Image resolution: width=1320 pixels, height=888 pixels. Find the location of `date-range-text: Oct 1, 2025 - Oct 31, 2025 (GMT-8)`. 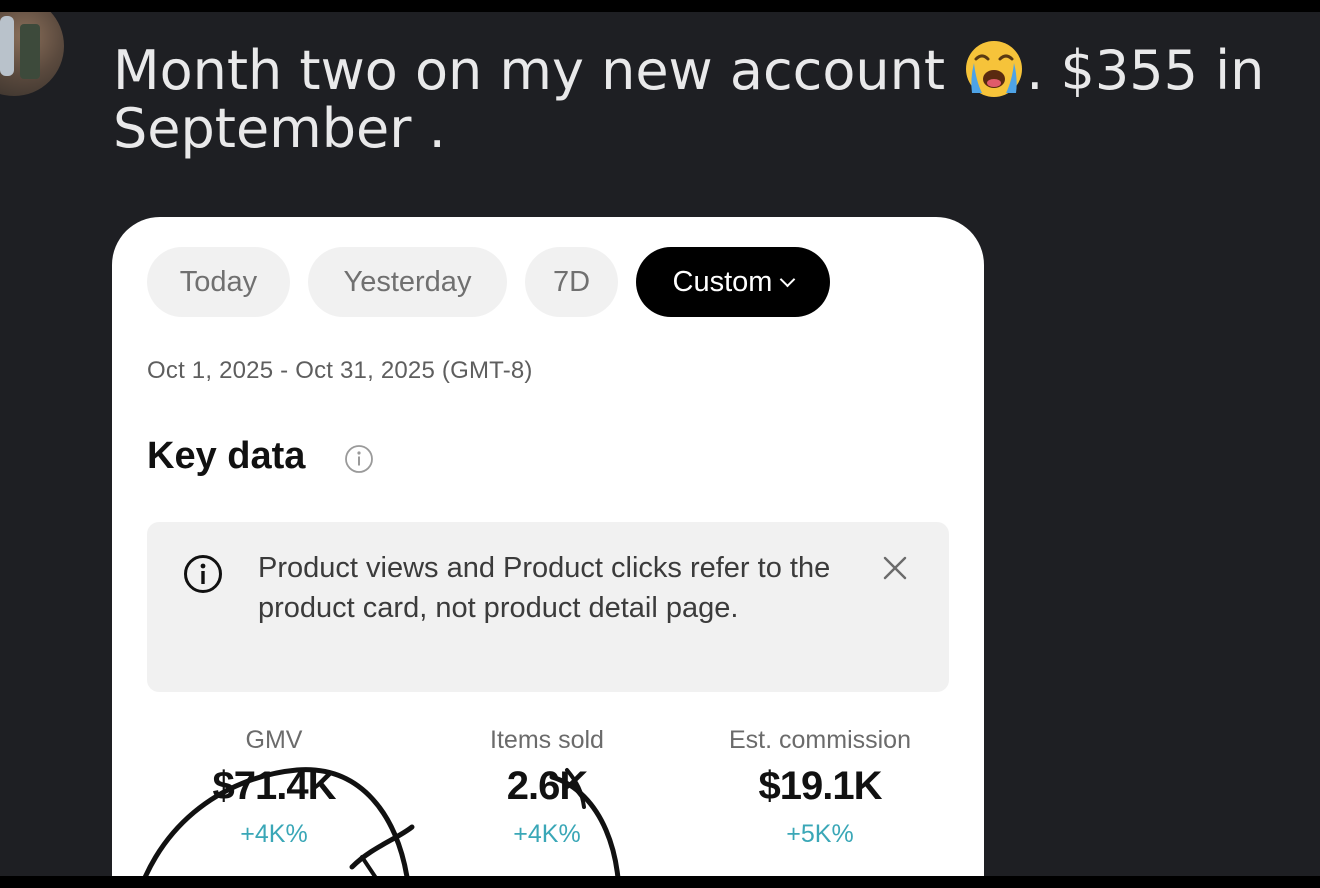

date-range-text: Oct 1, 2025 - Oct 31, 2025 (GMT-8) is located at coordinates (340, 370).